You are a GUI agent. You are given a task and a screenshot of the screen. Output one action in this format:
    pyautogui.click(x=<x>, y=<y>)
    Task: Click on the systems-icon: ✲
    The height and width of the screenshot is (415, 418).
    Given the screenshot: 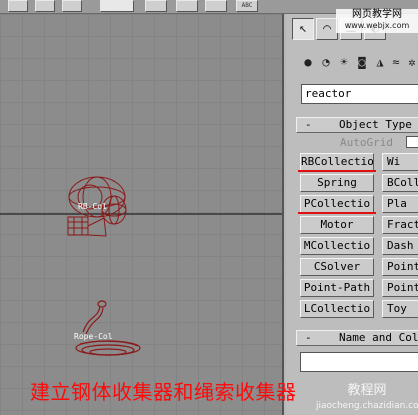 What is the action you would take?
    pyautogui.click(x=411, y=62)
    